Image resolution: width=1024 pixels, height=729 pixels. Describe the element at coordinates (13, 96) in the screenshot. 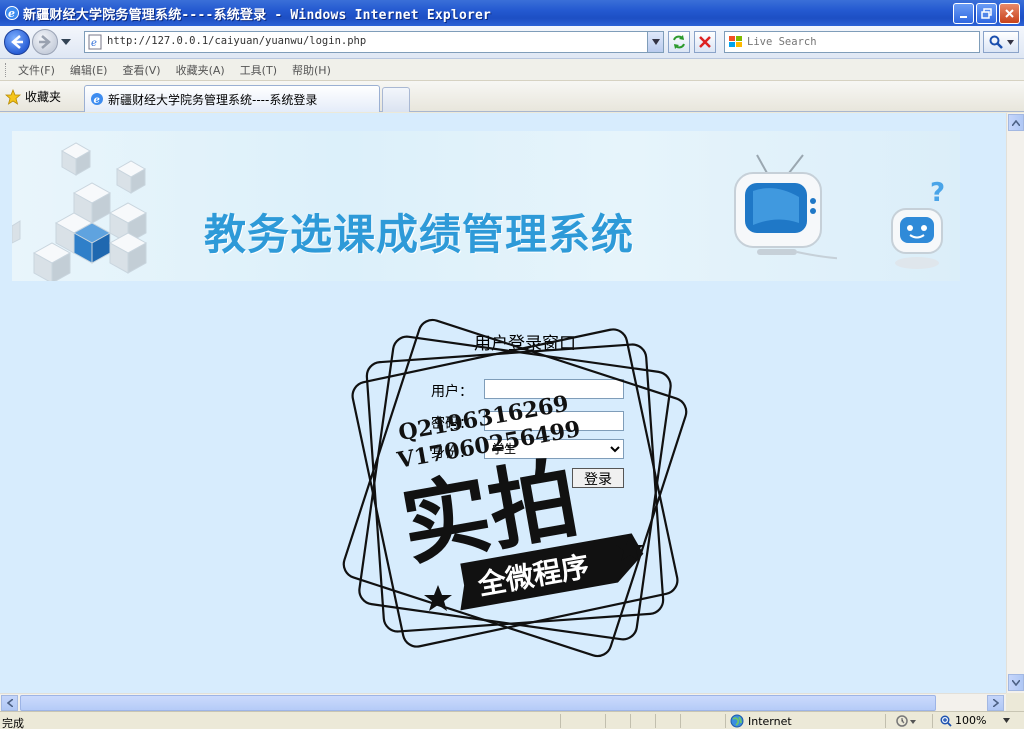

I see `star-icon` at that location.